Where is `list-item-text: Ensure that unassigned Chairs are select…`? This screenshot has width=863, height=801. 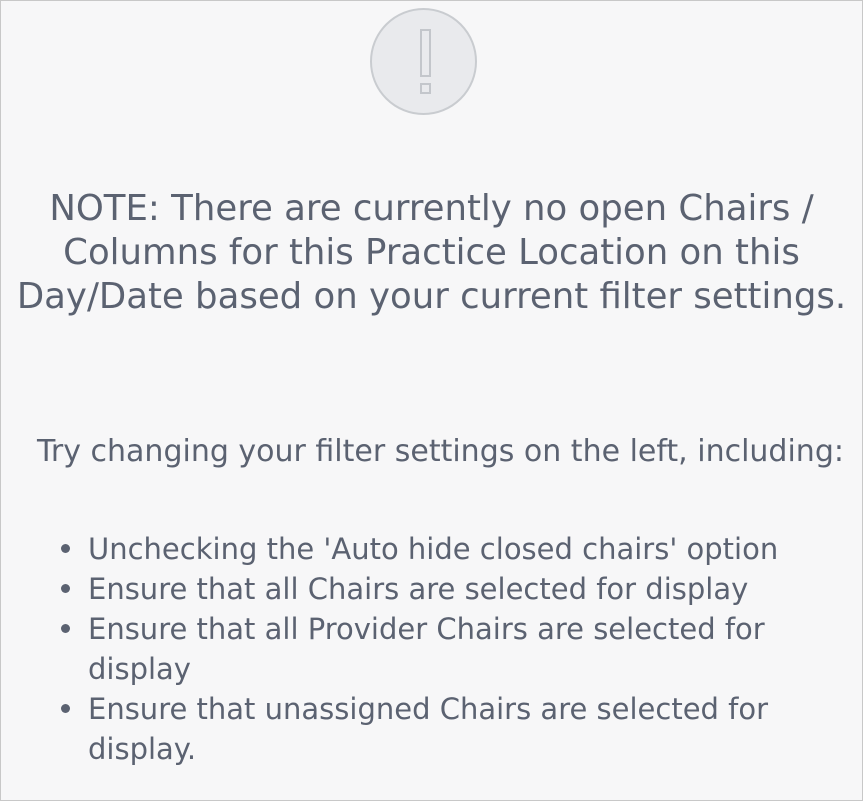 list-item-text: Ensure that unassigned Chairs are select… is located at coordinates (428, 729).